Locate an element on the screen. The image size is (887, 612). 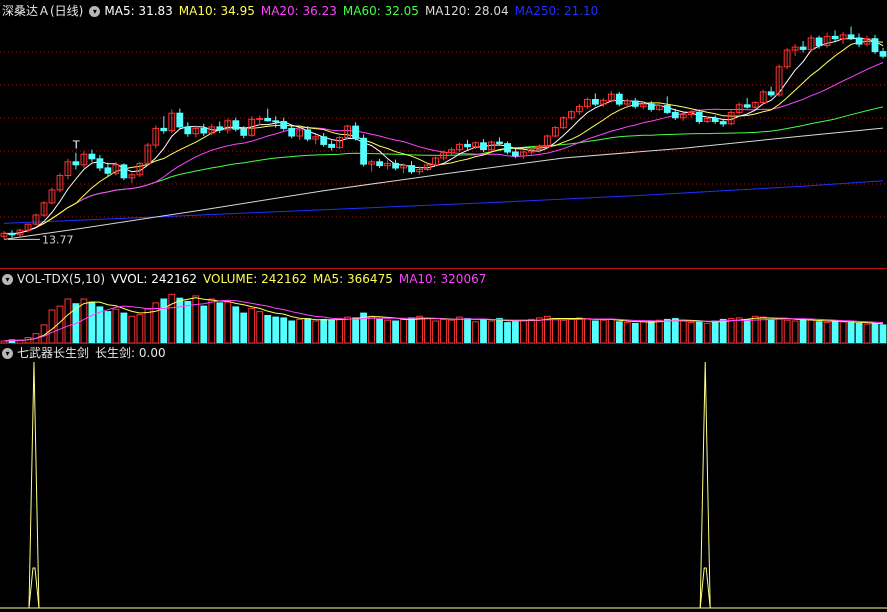
signal-spike is located at coordinates (34, 485).